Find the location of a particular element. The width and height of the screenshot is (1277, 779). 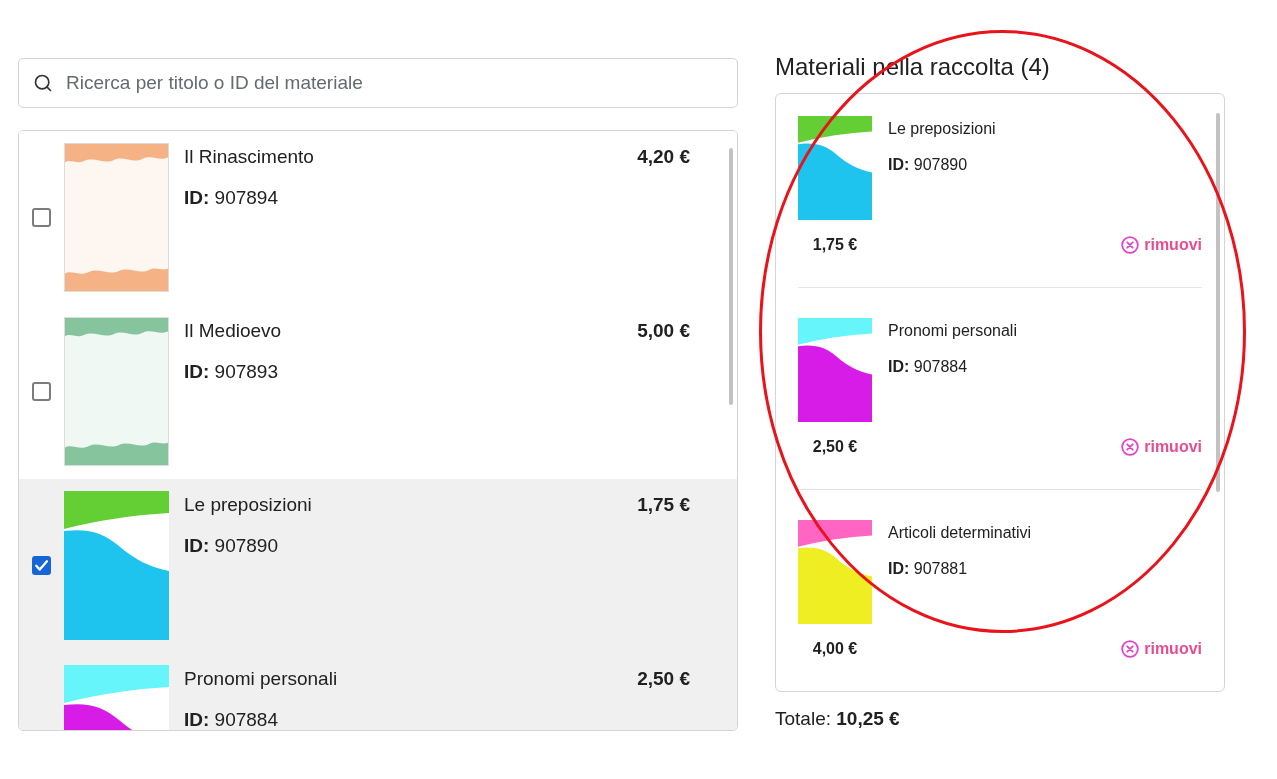

item-price: 2,50 € is located at coordinates (835, 447).